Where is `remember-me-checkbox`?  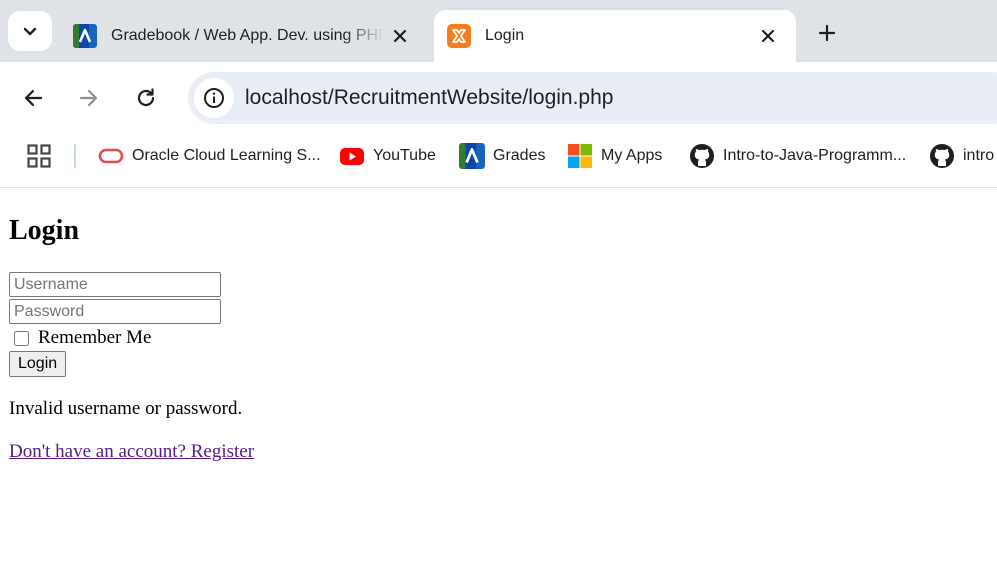
remember-me-checkbox is located at coordinates (21, 338).